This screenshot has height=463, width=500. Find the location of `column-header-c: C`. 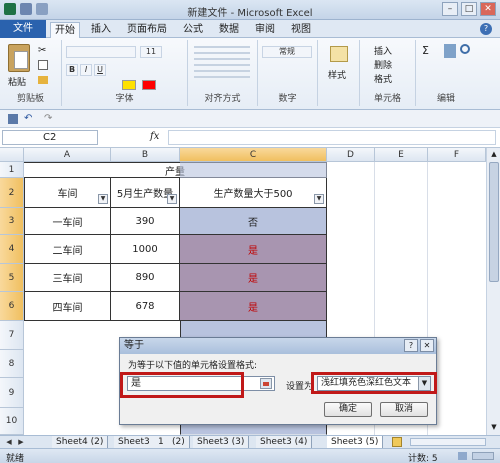

column-header-c: C is located at coordinates (253, 155).